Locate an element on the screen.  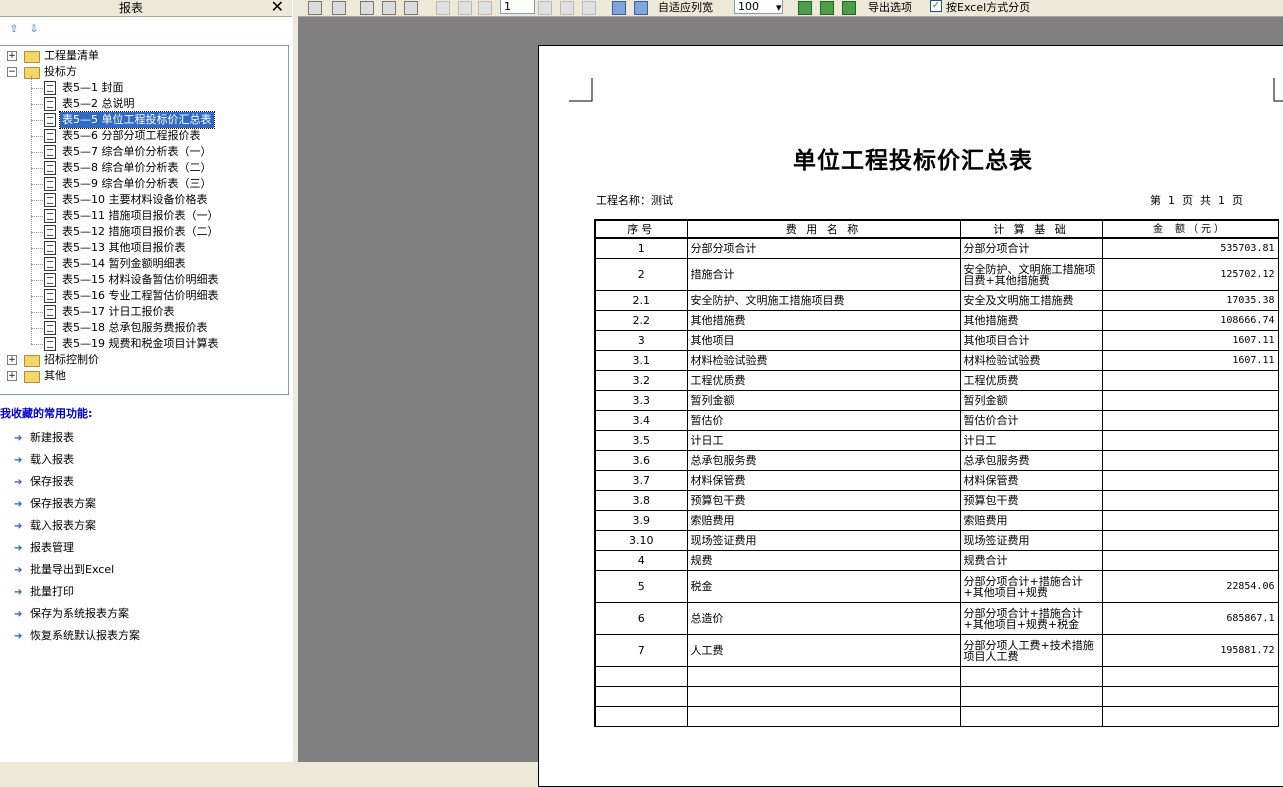
tree-report-item: 表5—6 分部分项工程报价表 is located at coordinates (143, 136).